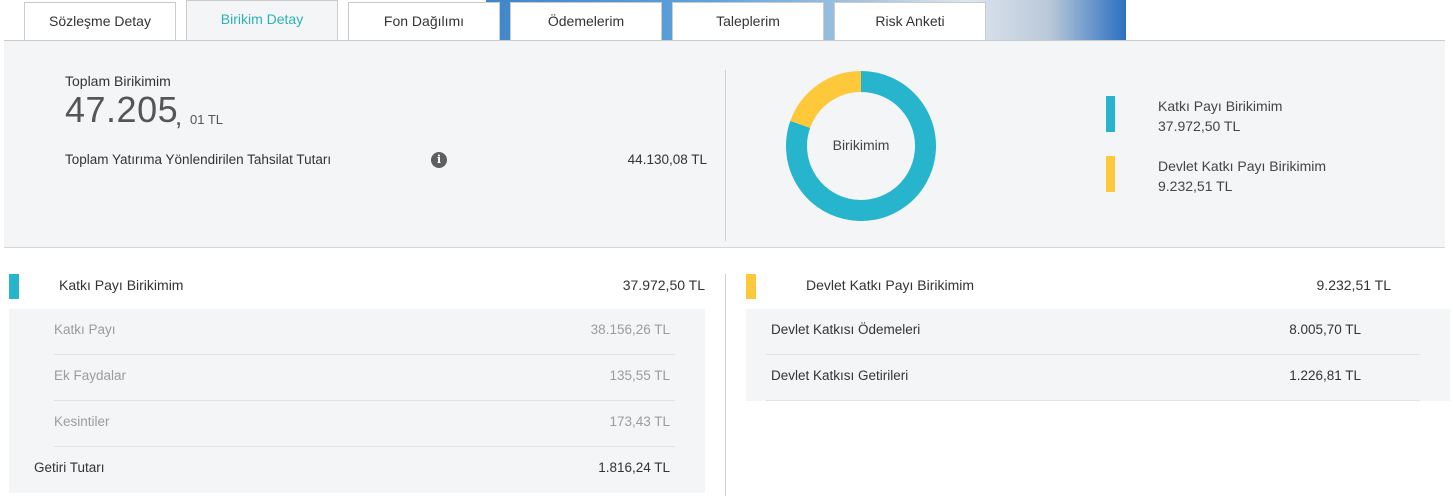  I want to click on row-value: 38.156,26 TL, so click(630, 329).